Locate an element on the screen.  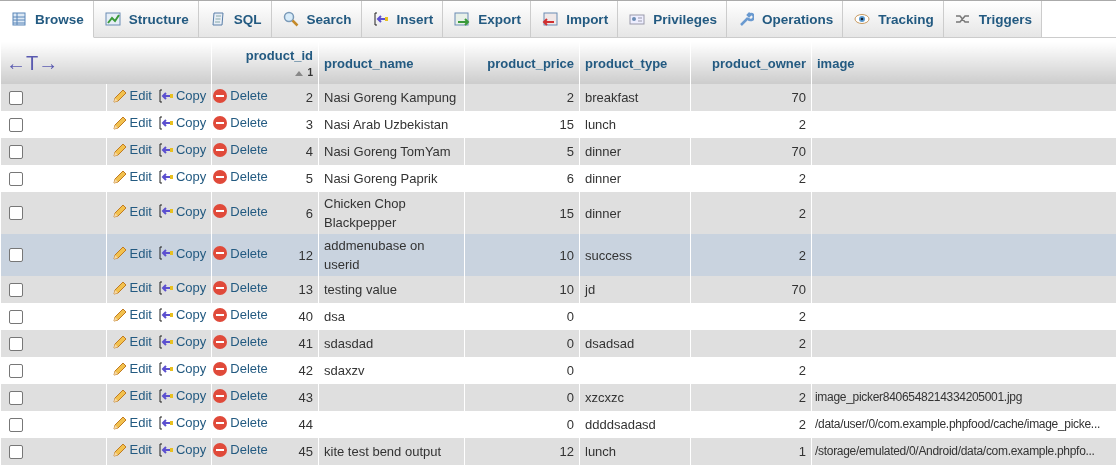
column-header: product_id 1 is located at coordinates (265, 63).